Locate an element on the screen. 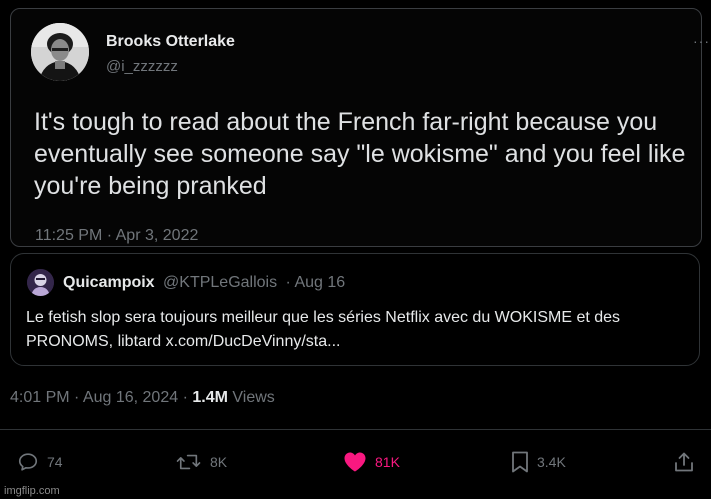 The image size is (711, 499). bookmark-button: 3.4K is located at coordinates (538, 462).